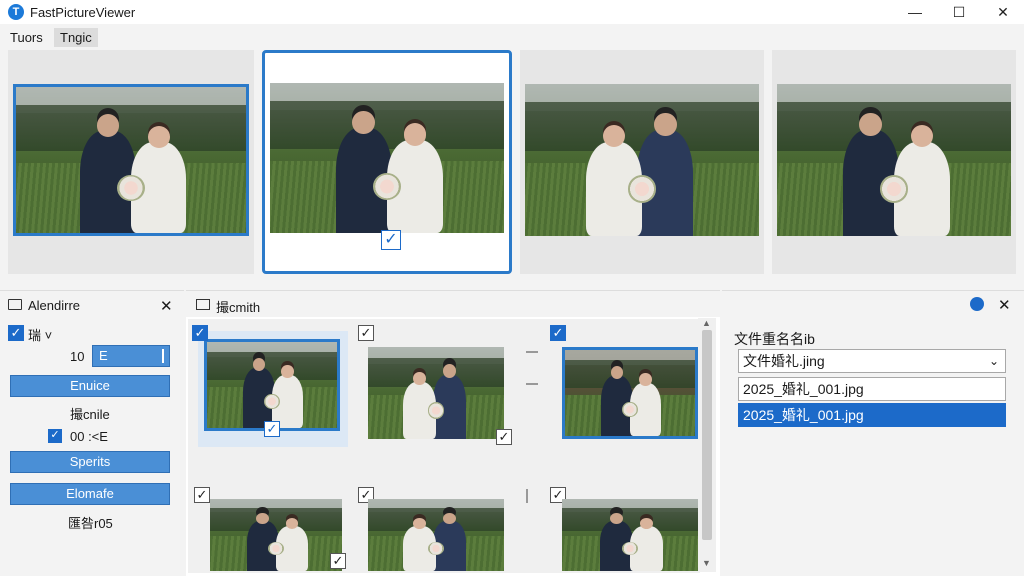 This screenshot has width=1024, height=576. I want to click on number-label: 10, so click(77, 356).